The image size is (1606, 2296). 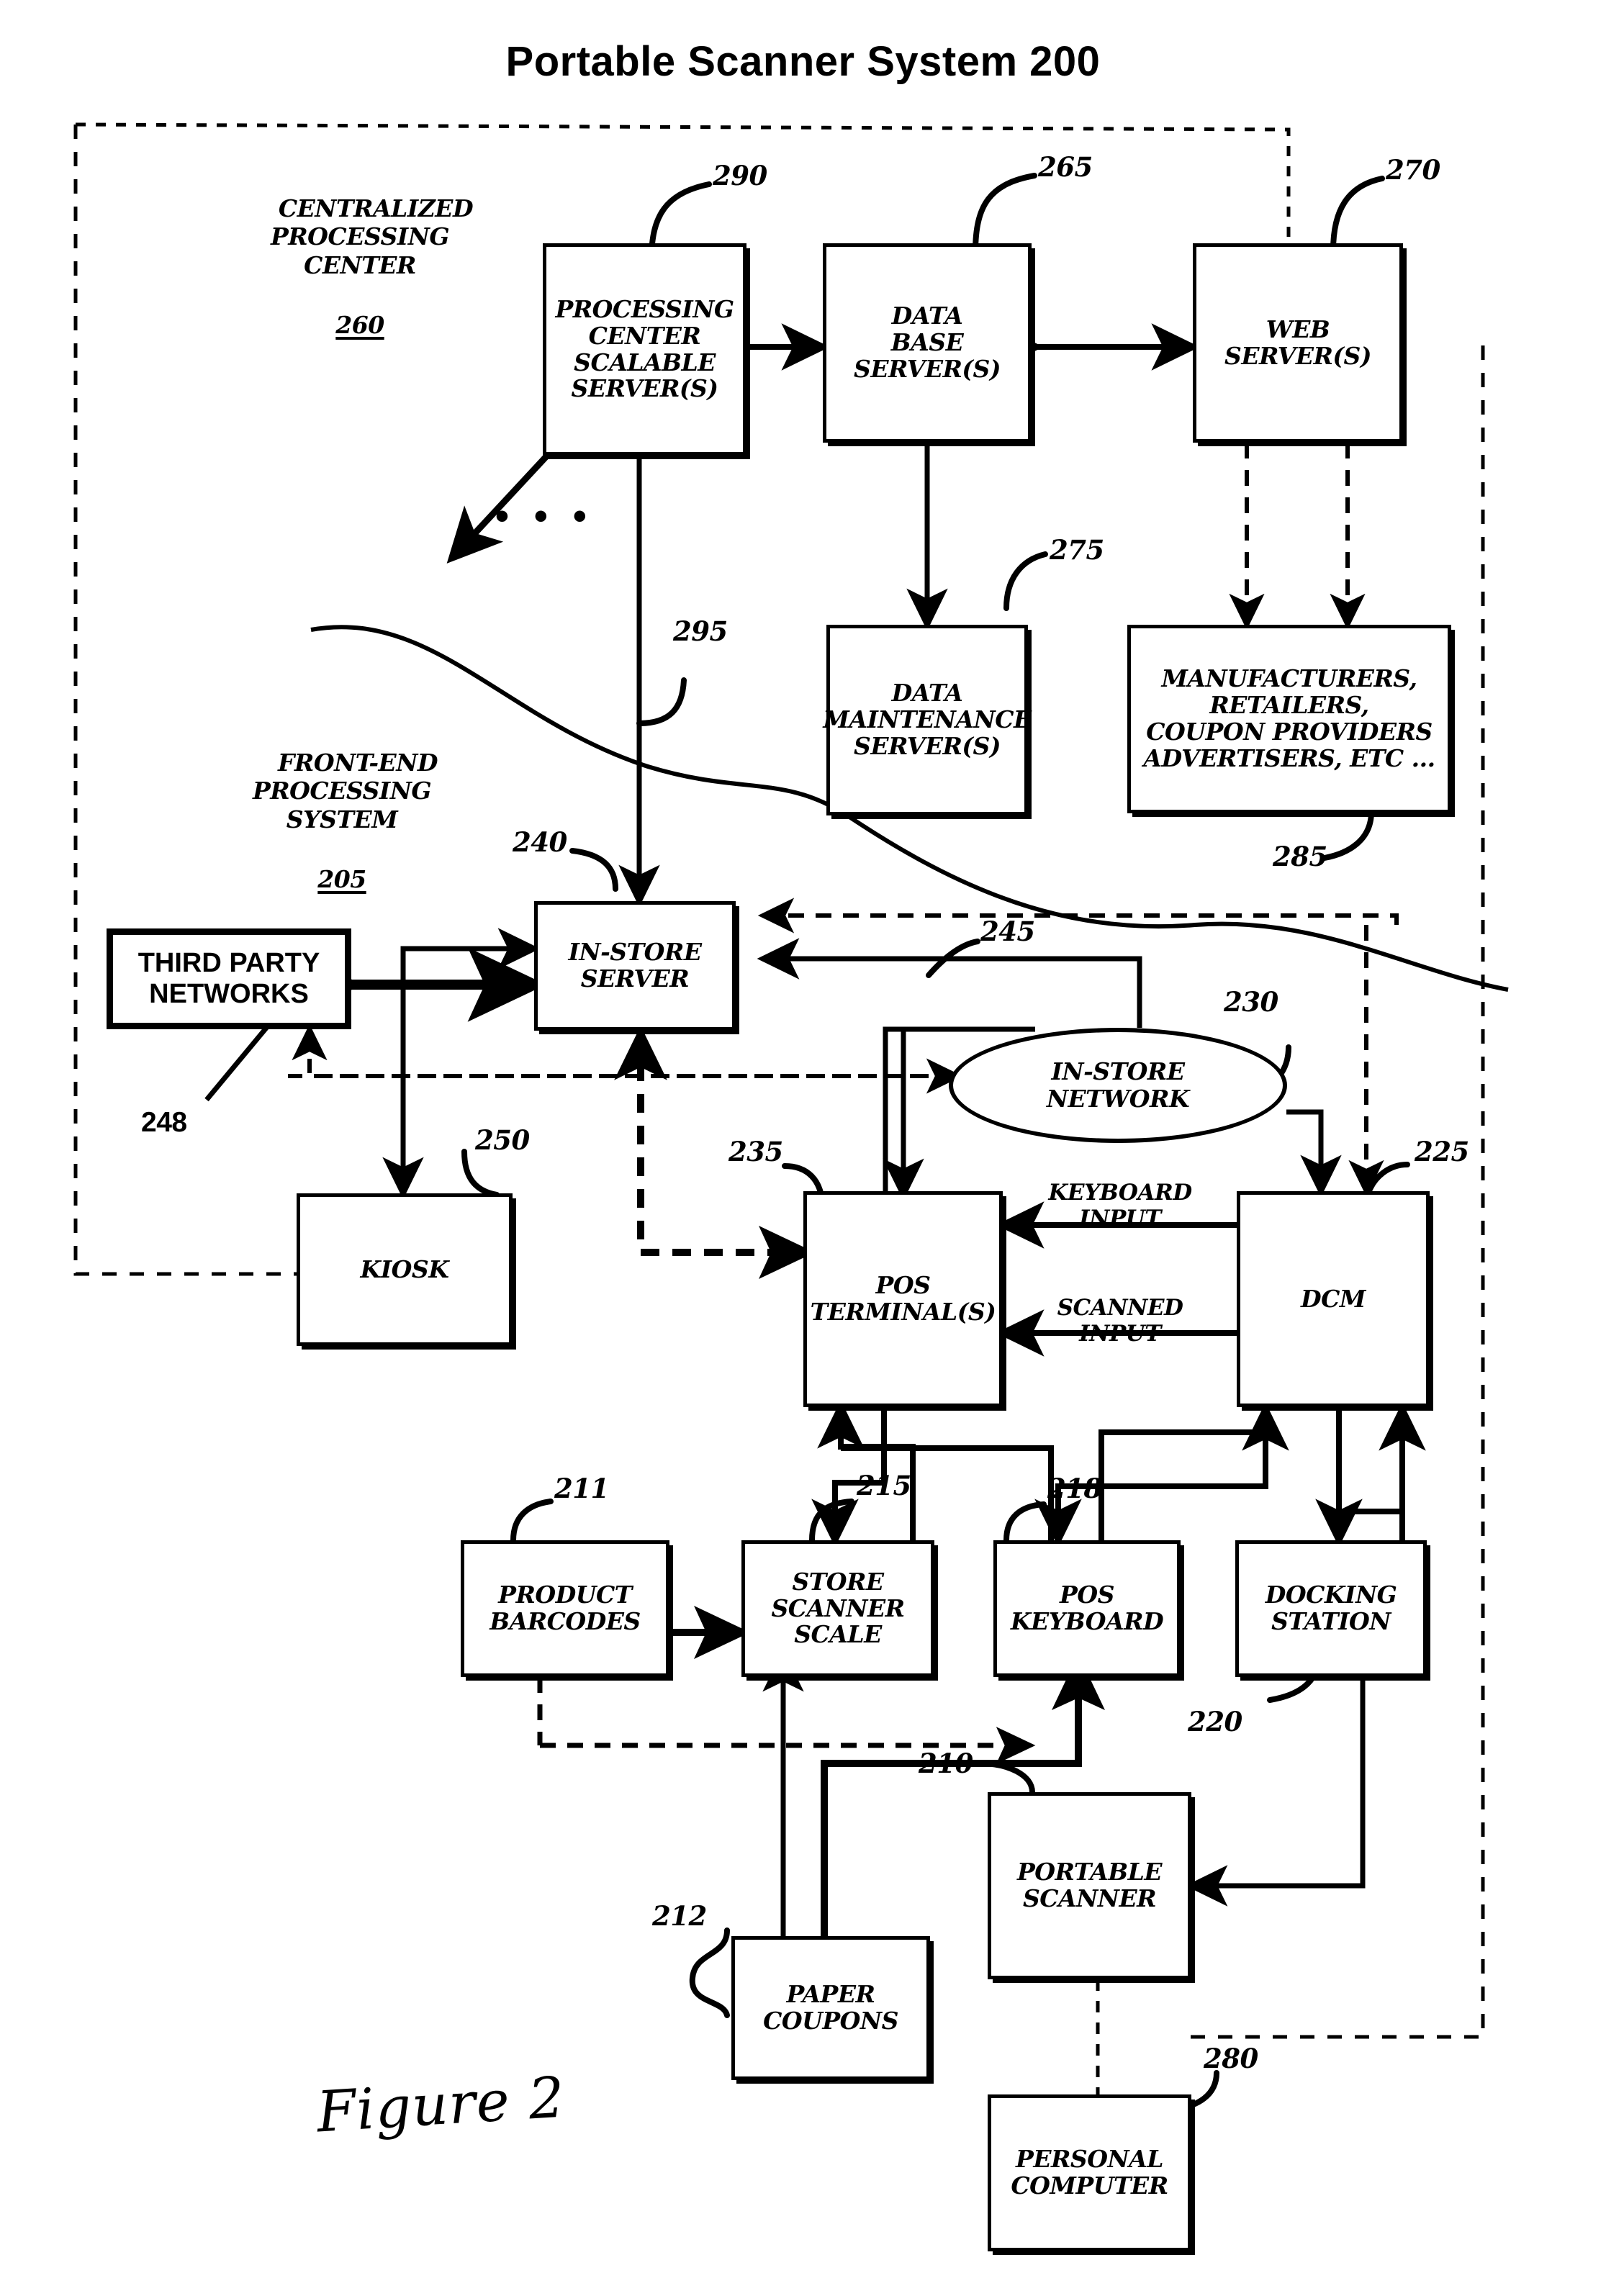 What do you see at coordinates (544, 516) in the screenshot?
I see `ellipsis-more-servers: • • •` at bounding box center [544, 516].